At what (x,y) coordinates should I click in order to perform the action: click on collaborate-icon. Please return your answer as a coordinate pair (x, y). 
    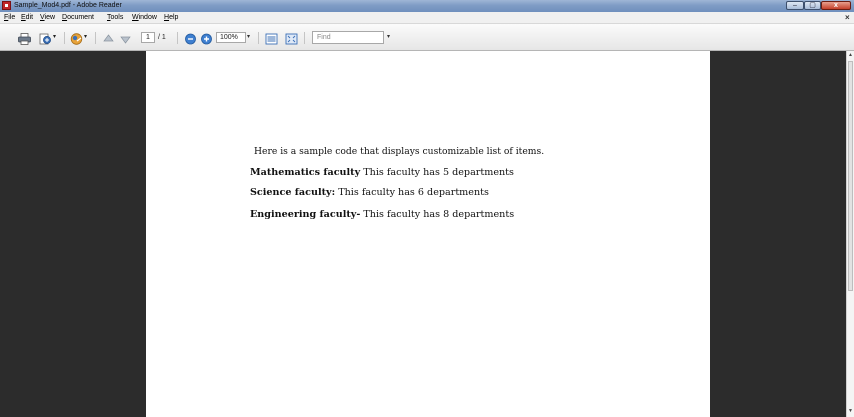
    Looking at the image, I should click on (76, 38).